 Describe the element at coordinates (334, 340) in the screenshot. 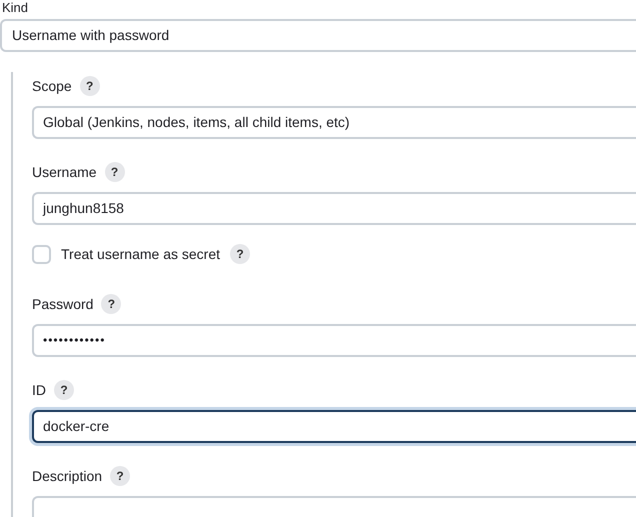

I see `password-field: ••••••••••••` at that location.